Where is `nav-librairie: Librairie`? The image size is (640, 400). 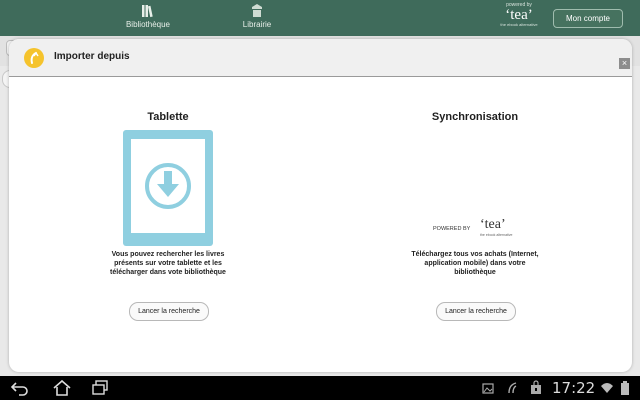
nav-librairie: Librairie is located at coordinates (257, 16).